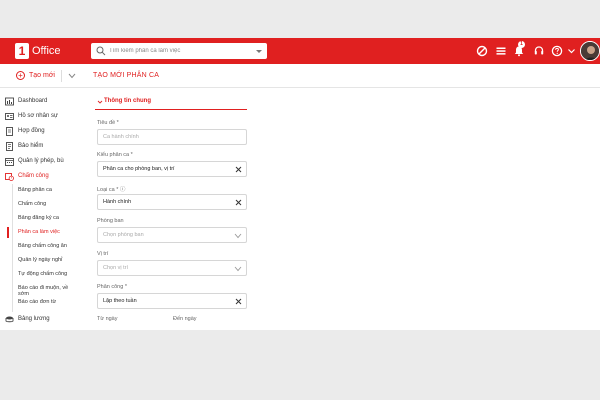  I want to click on app-logo: 1 Office, so click(38, 51).